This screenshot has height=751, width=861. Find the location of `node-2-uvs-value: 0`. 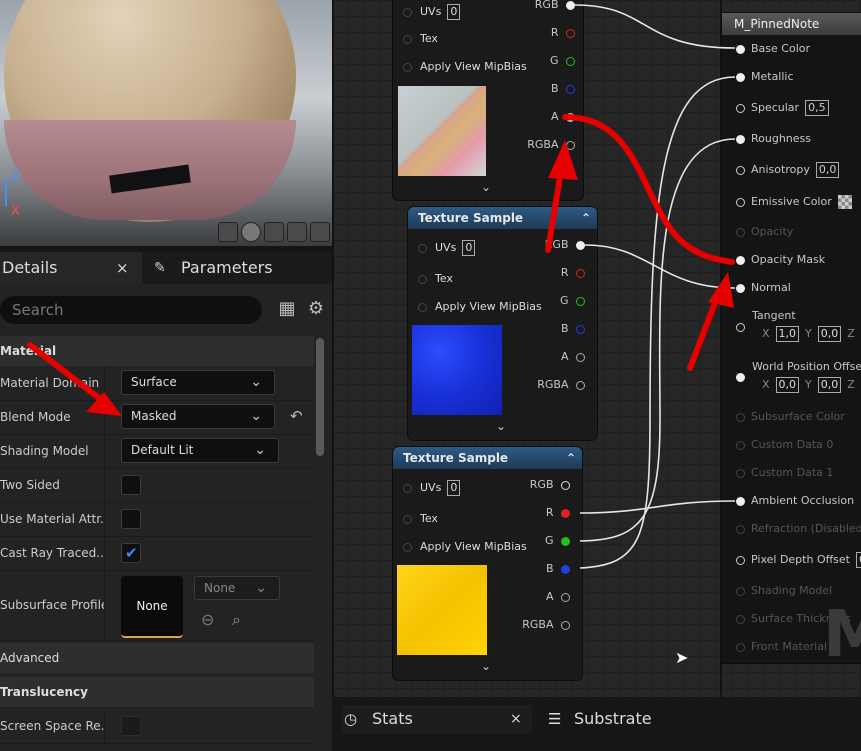

node-2-uvs-value: 0 is located at coordinates (469, 248).